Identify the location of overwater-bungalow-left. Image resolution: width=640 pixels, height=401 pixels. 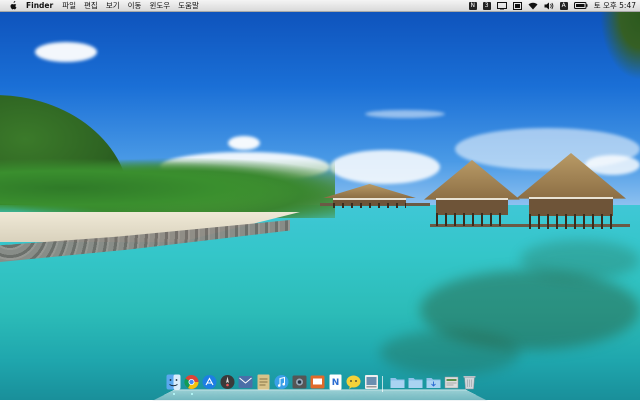
(472, 193).